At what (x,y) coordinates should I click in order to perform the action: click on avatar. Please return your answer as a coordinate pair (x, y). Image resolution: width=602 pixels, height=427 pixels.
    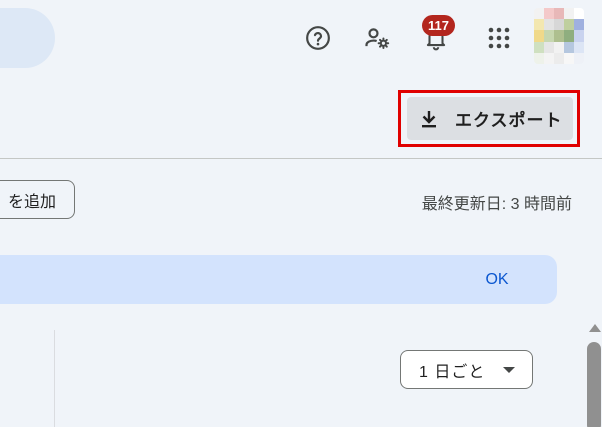
    Looking at the image, I should click on (559, 36).